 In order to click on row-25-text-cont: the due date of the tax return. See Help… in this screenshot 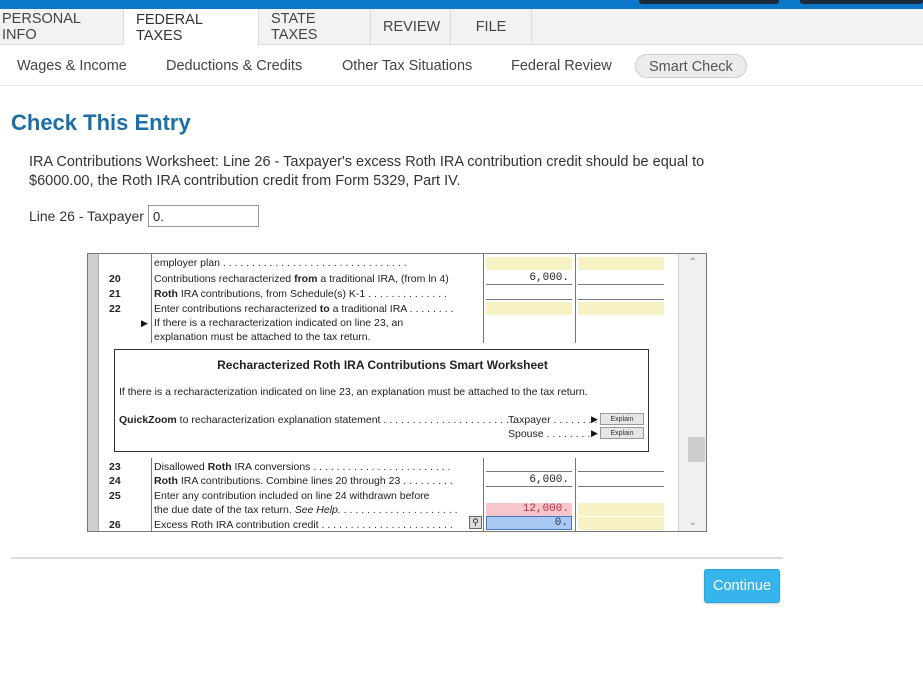, I will do `click(306, 510)`.